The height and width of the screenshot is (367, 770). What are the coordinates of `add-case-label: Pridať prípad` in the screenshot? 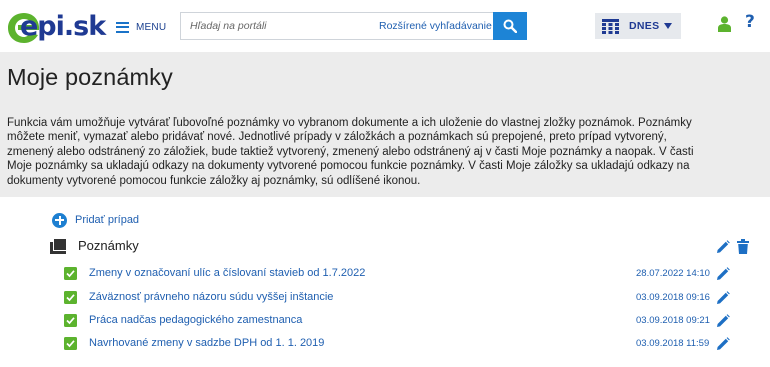 It's located at (107, 220).